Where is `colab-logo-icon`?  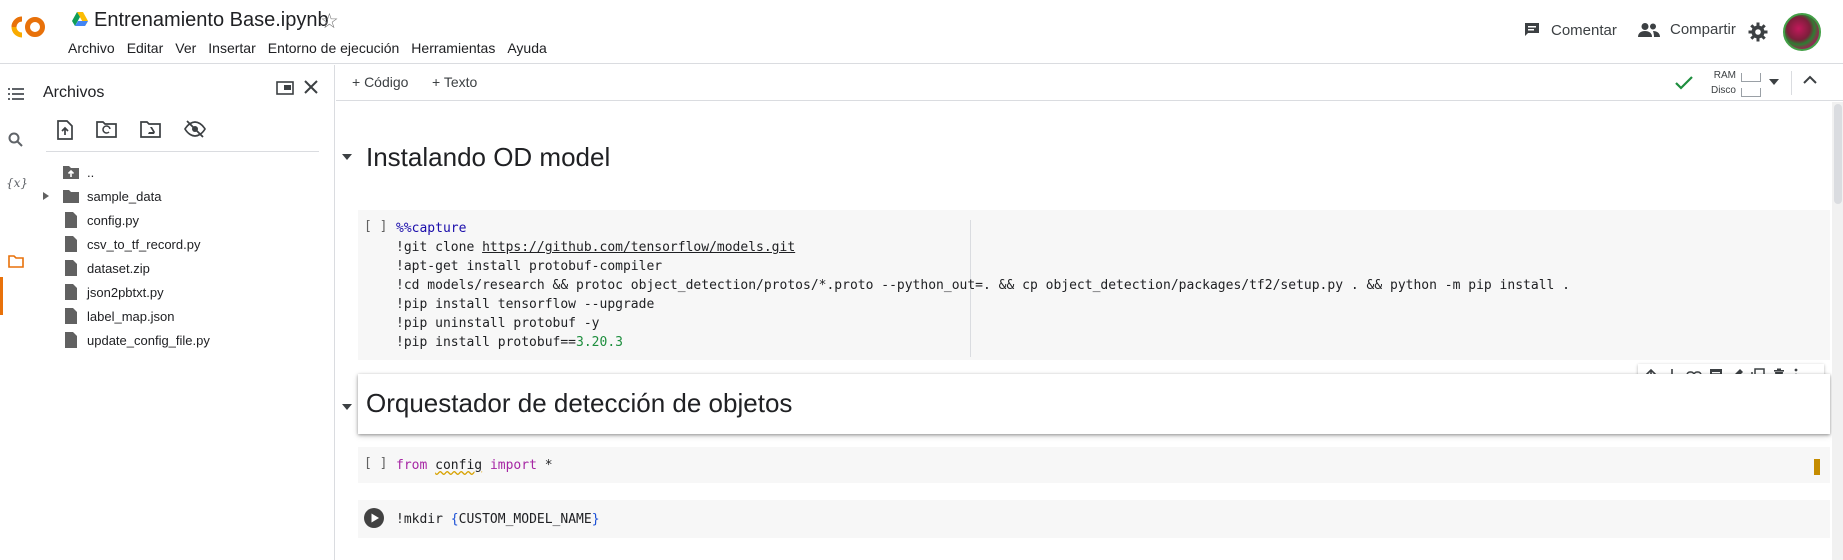
colab-logo-icon is located at coordinates (28, 27).